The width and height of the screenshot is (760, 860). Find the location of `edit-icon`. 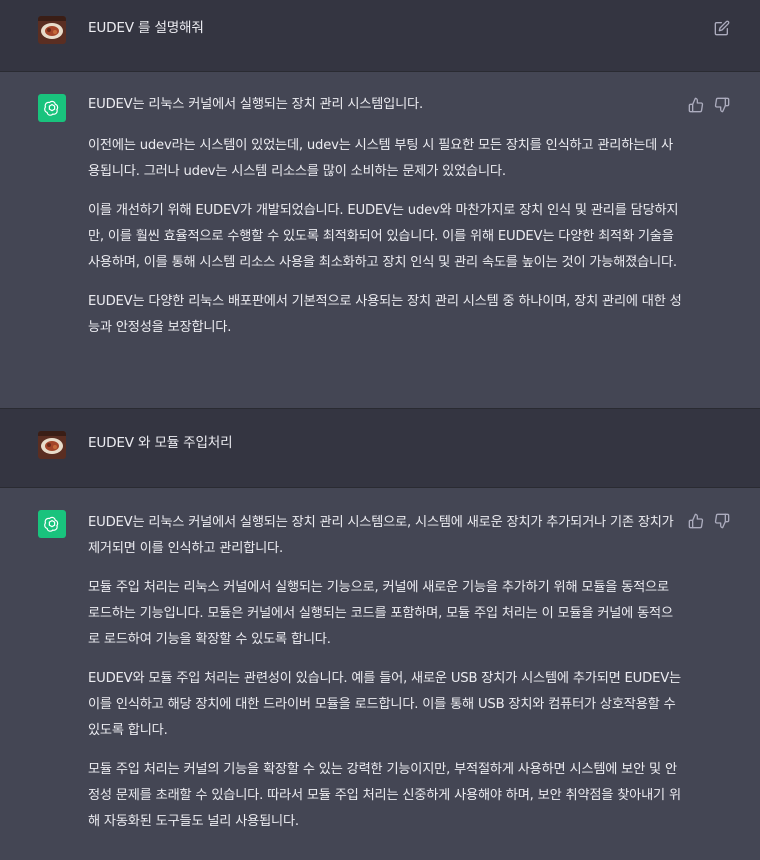

edit-icon is located at coordinates (722, 28).